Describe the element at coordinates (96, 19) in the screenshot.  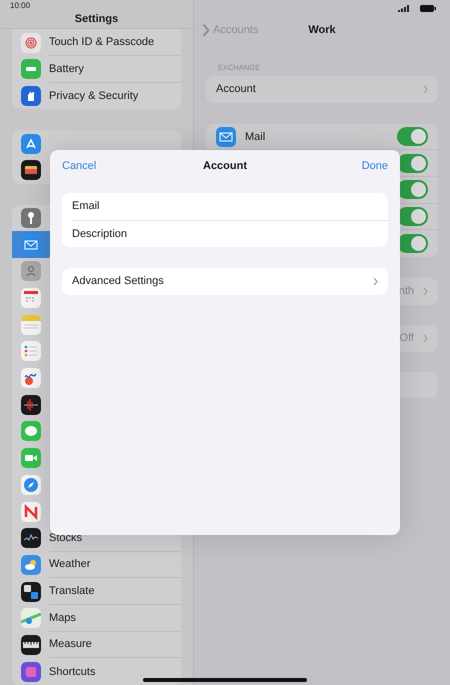
I see `sidebar-title: Settings` at that location.